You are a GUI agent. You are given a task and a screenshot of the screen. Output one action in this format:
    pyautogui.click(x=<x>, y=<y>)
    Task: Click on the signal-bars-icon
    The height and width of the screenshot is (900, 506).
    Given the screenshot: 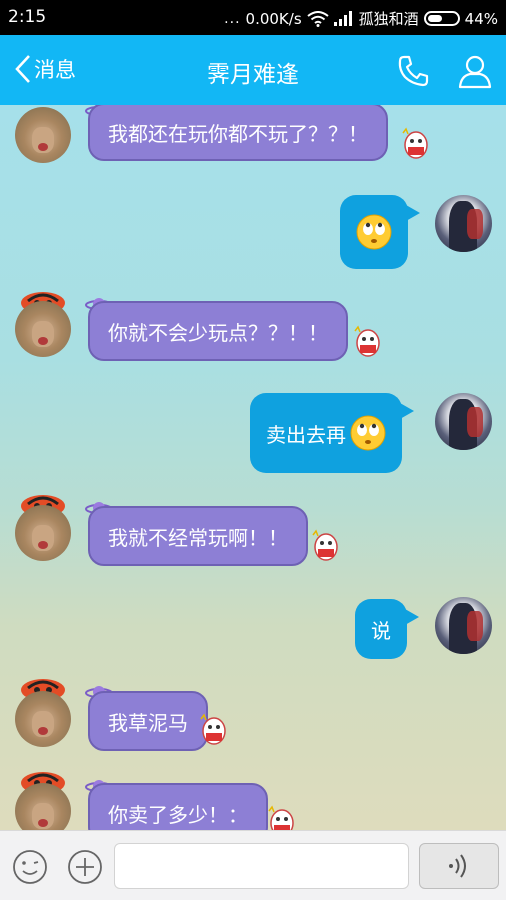 What is the action you would take?
    pyautogui.click(x=342, y=18)
    